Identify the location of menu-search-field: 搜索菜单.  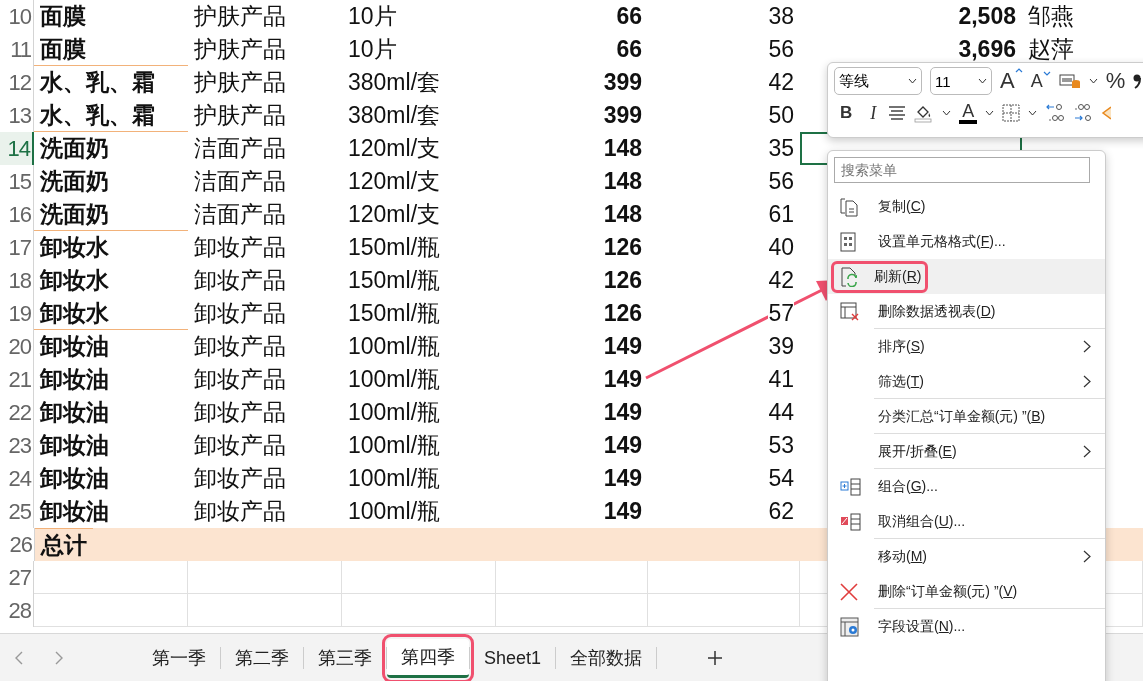
(962, 170).